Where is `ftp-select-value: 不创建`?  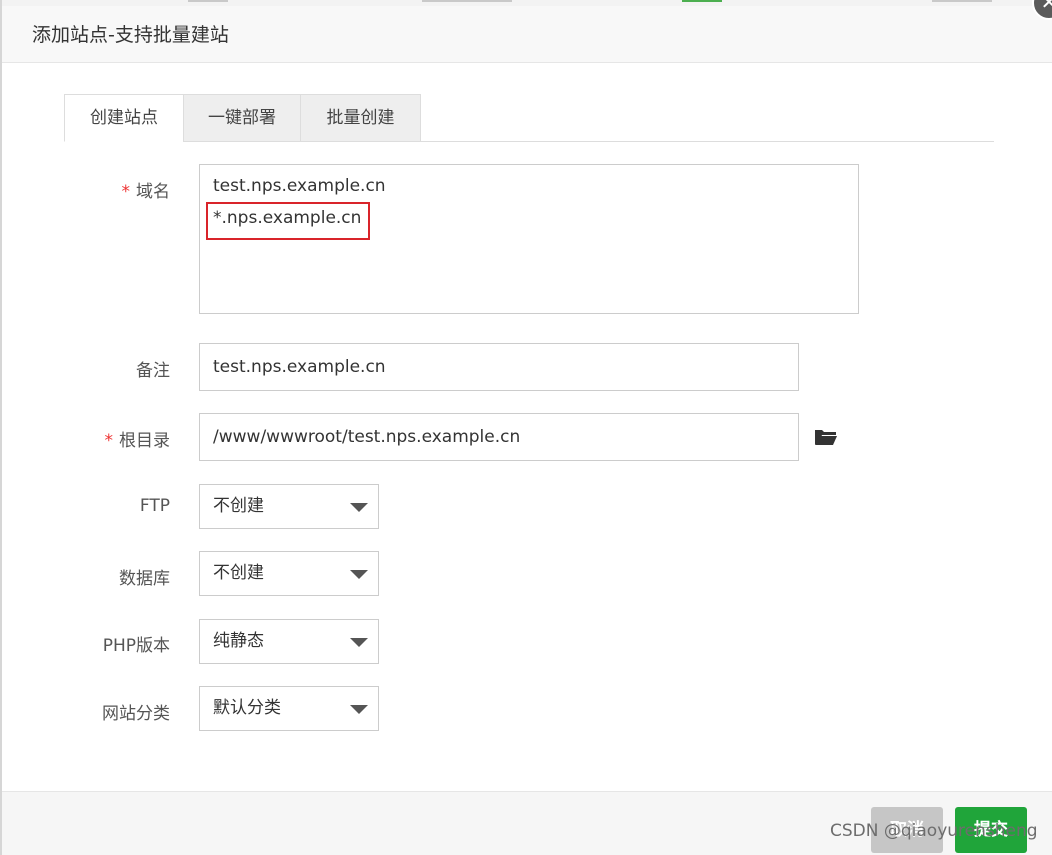 ftp-select-value: 不创建 is located at coordinates (238, 506).